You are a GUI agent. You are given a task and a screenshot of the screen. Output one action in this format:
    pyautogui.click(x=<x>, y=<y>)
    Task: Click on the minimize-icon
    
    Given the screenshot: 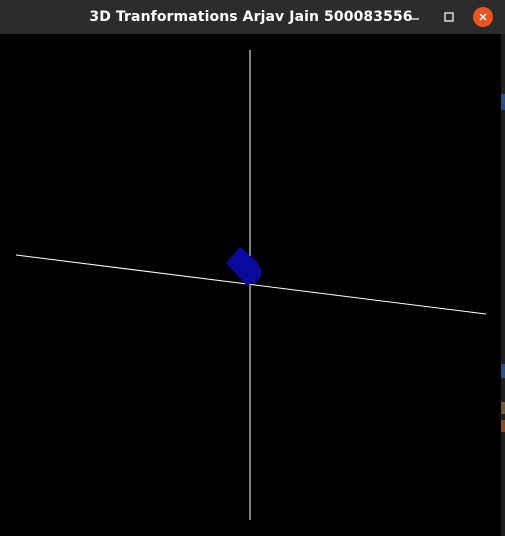 What is the action you would take?
    pyautogui.click(x=415, y=19)
    